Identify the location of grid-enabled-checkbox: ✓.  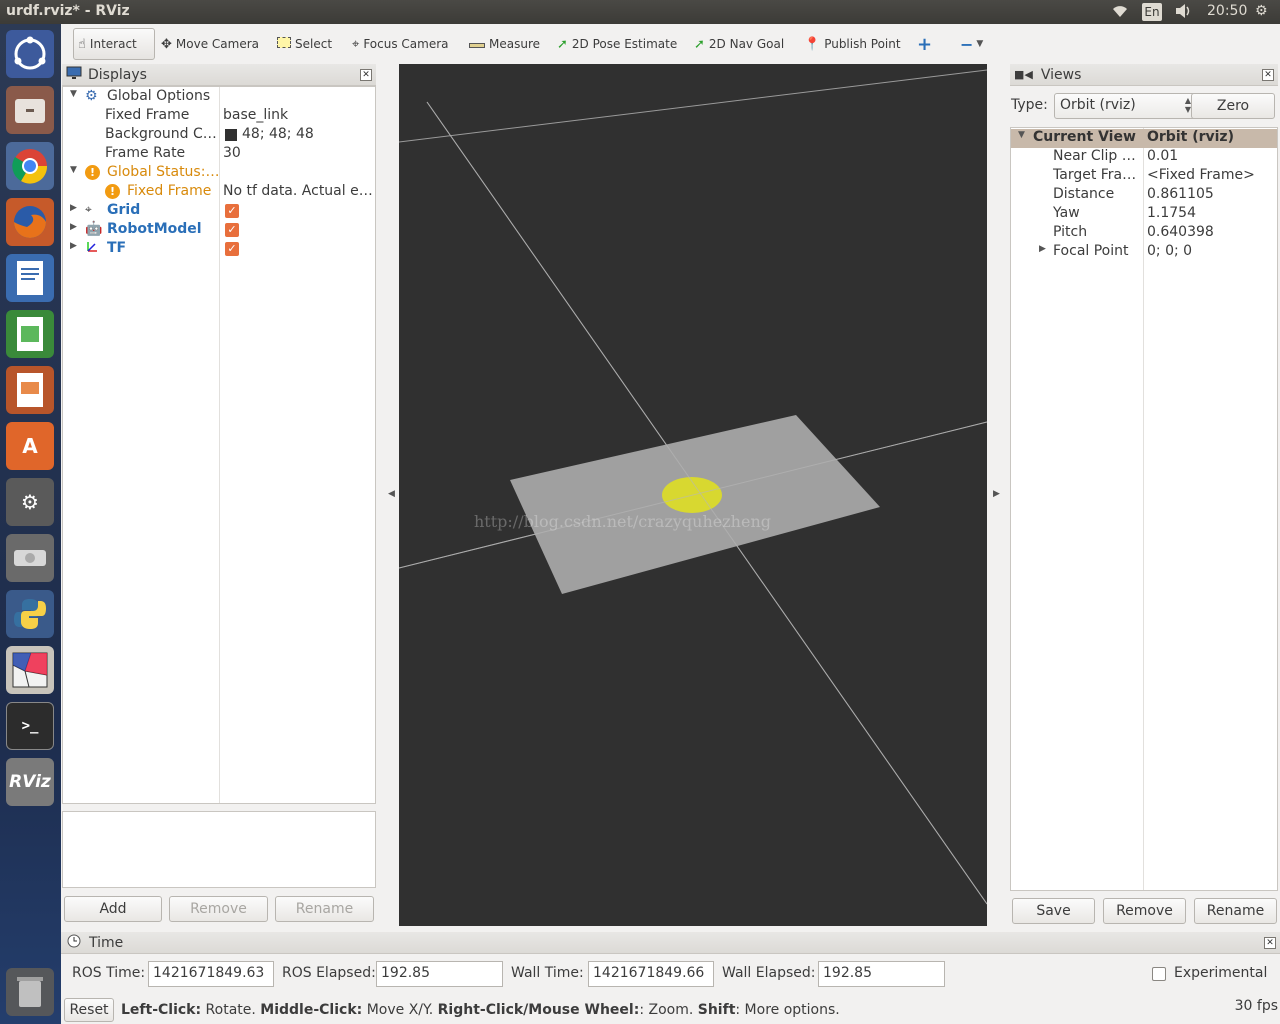
(232, 211).